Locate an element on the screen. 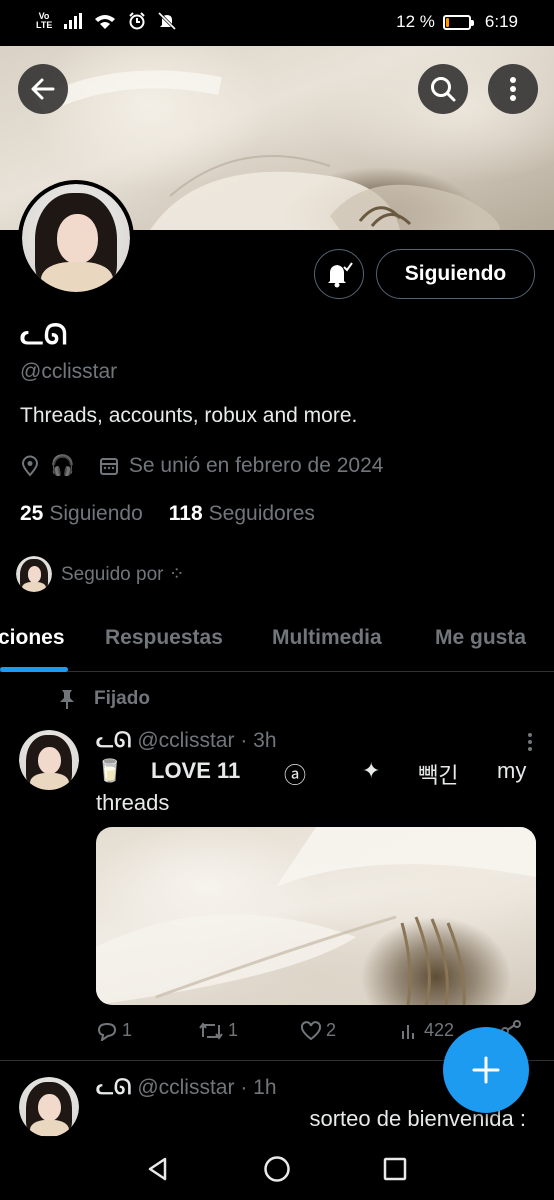 The height and width of the screenshot is (1200, 554). post-more-icon is located at coordinates (530, 742).